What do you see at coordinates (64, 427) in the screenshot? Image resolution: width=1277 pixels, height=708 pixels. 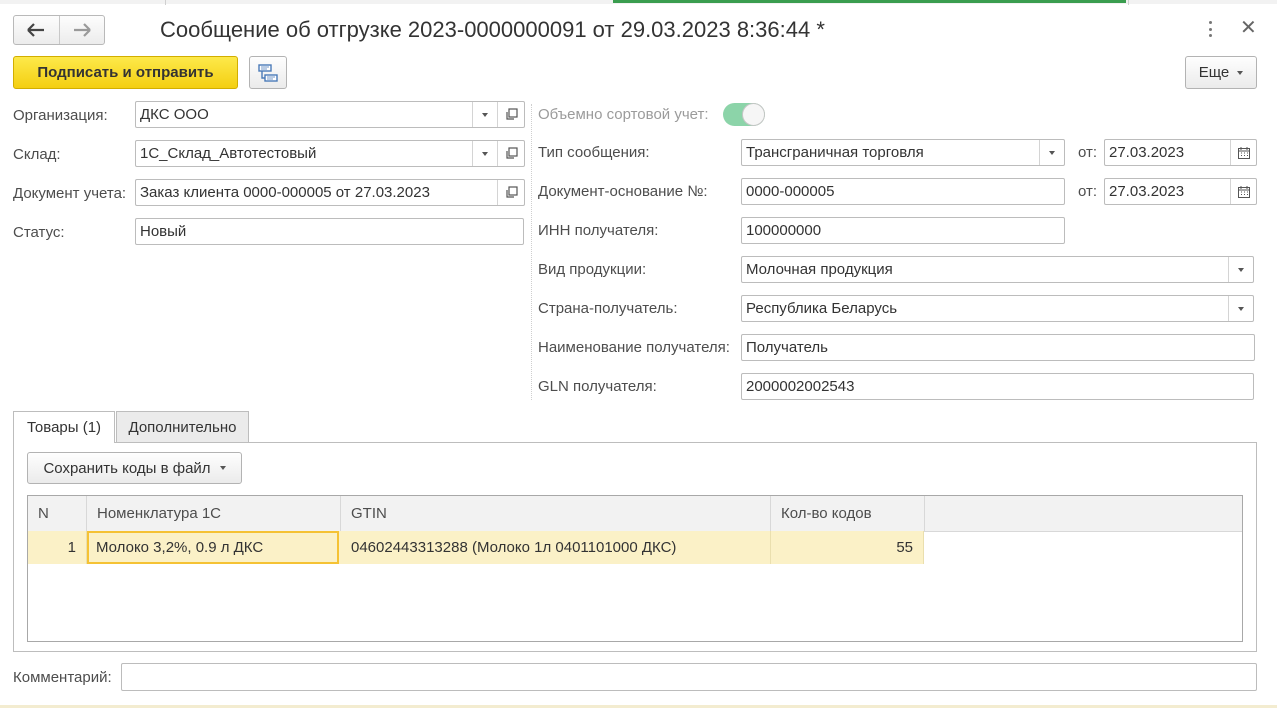 I see `tab-goods: Товары (1)` at bounding box center [64, 427].